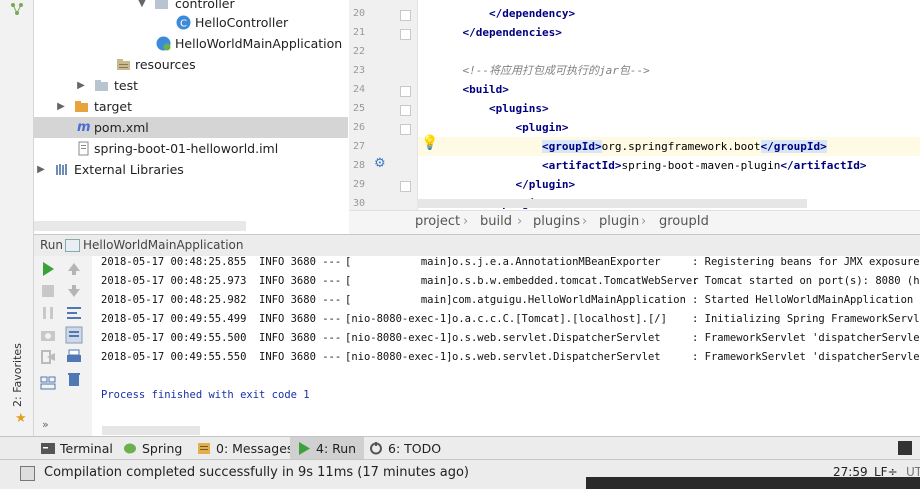 This screenshot has width=920, height=489. Describe the element at coordinates (376, 448) in the screenshot. I see `todo-icon` at that location.